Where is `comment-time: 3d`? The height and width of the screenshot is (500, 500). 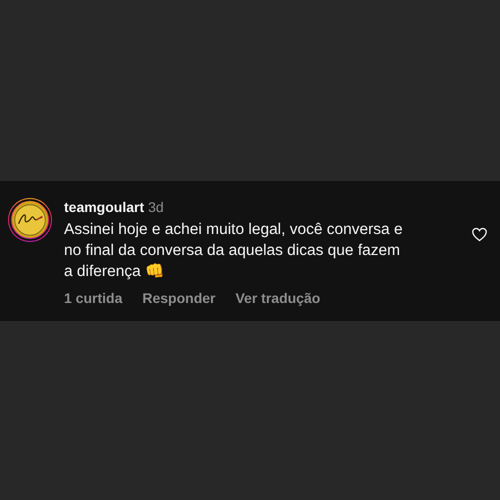
comment-time: 3d is located at coordinates (156, 207).